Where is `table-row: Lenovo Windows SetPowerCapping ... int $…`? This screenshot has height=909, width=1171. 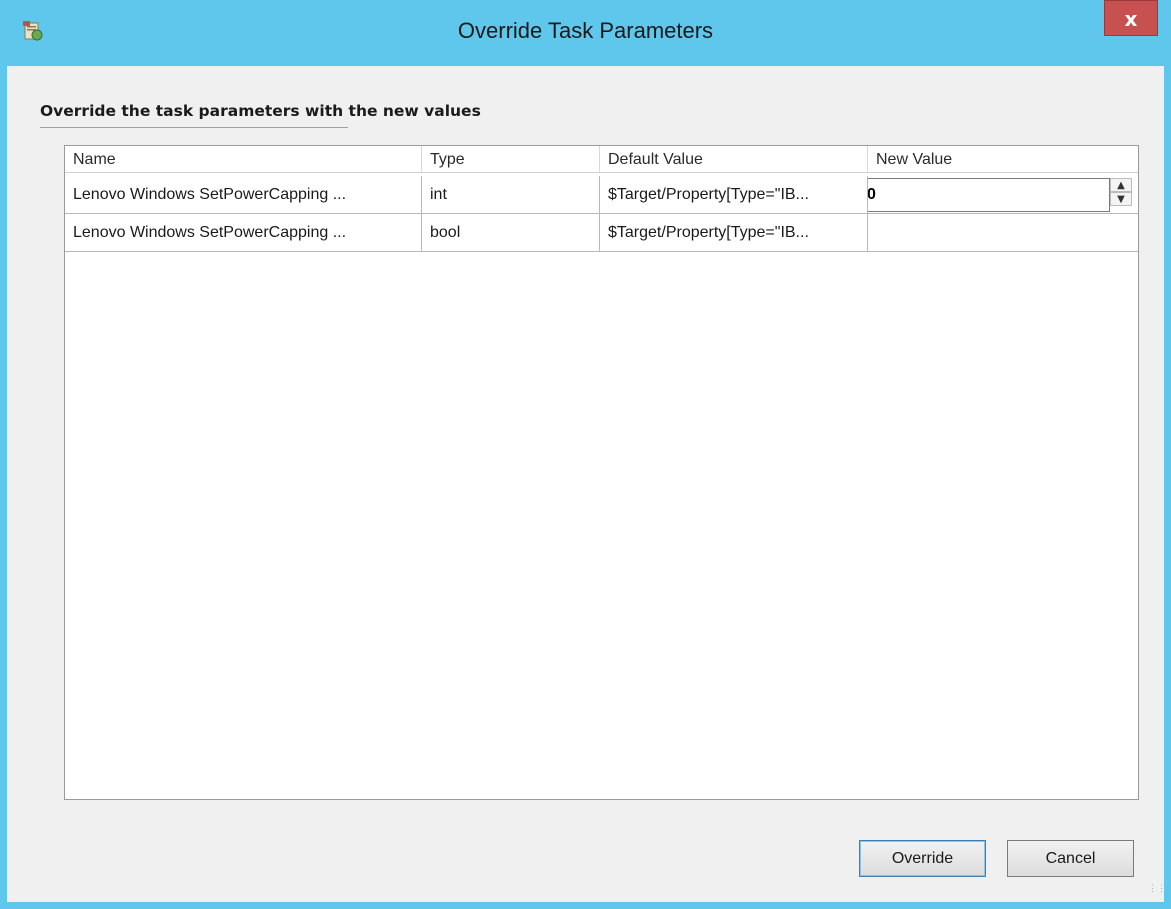
table-row: Lenovo Windows SetPowerCapping ... int $… is located at coordinates (601, 195).